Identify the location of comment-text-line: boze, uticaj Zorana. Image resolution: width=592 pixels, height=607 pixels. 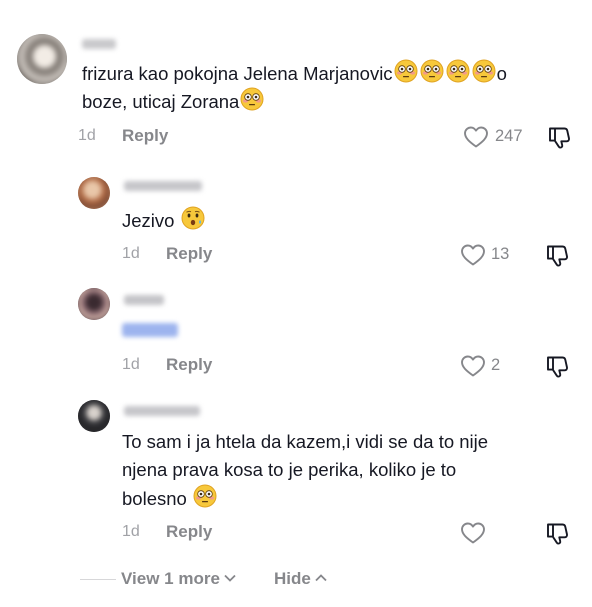
(161, 101).